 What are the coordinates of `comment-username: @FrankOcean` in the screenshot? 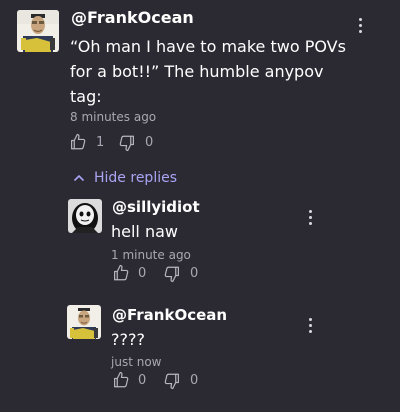 It's located at (132, 18).